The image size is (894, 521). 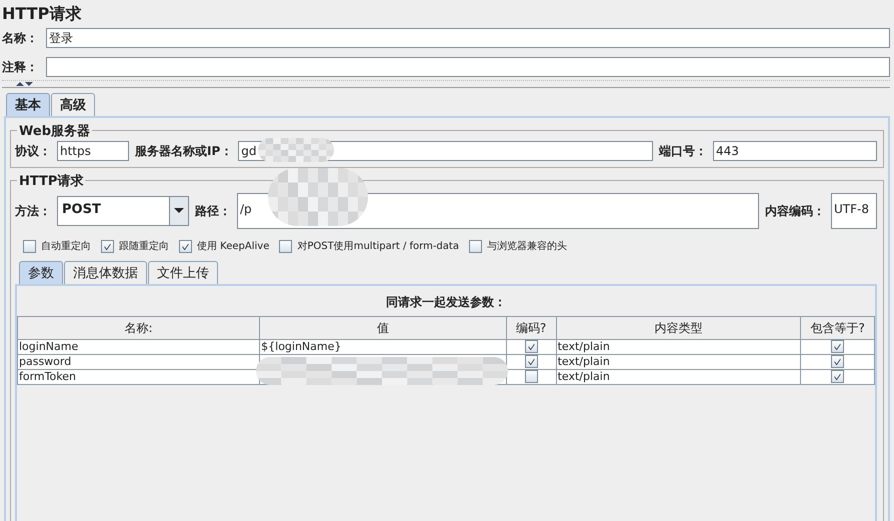 I want to click on field-label: 注释：, so click(x=20, y=67).